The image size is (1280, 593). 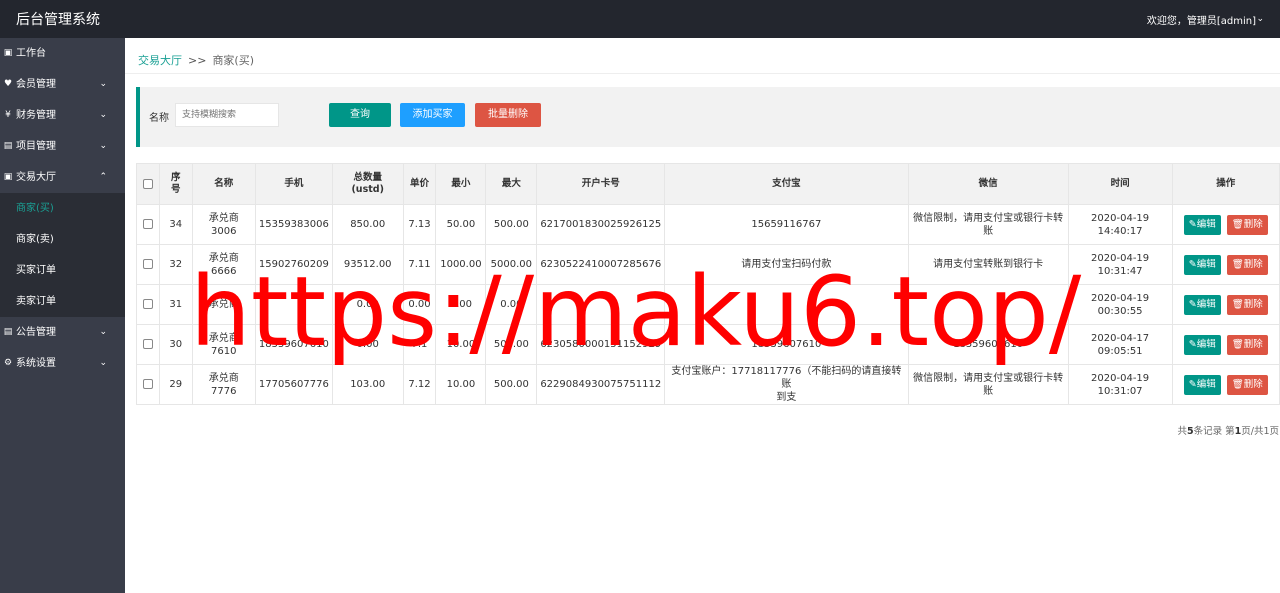 What do you see at coordinates (233, 60) in the screenshot?
I see `breadcrumb-current: 商家(买)` at bounding box center [233, 60].